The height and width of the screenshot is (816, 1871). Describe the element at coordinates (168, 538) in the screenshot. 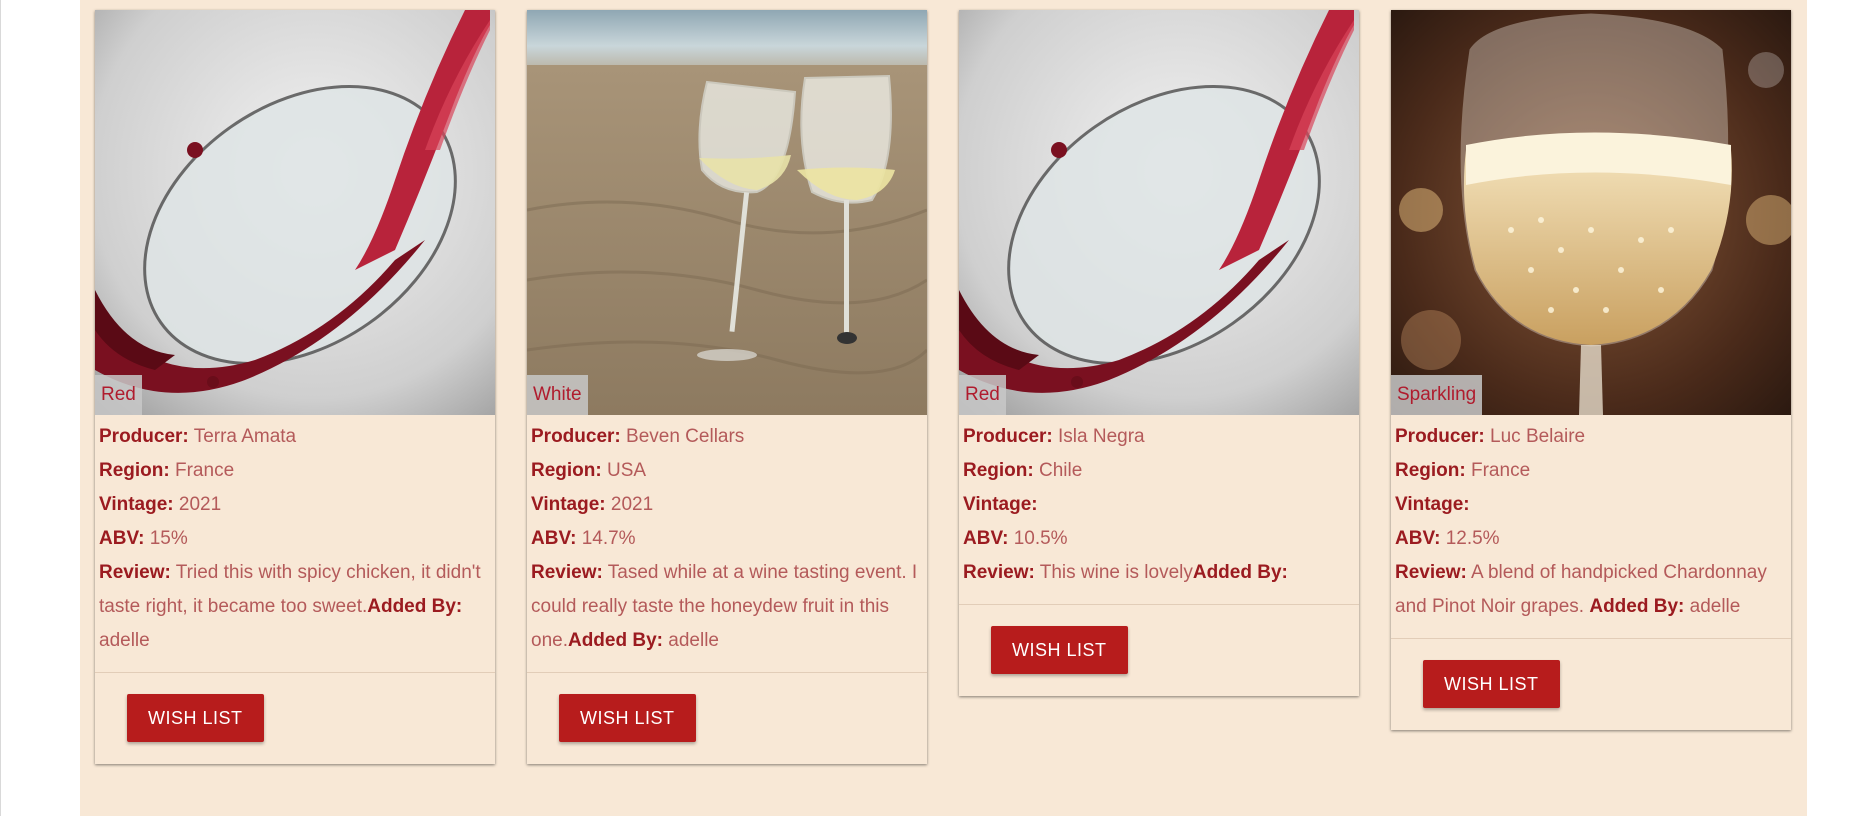

I see `abv-value: 15%` at that location.